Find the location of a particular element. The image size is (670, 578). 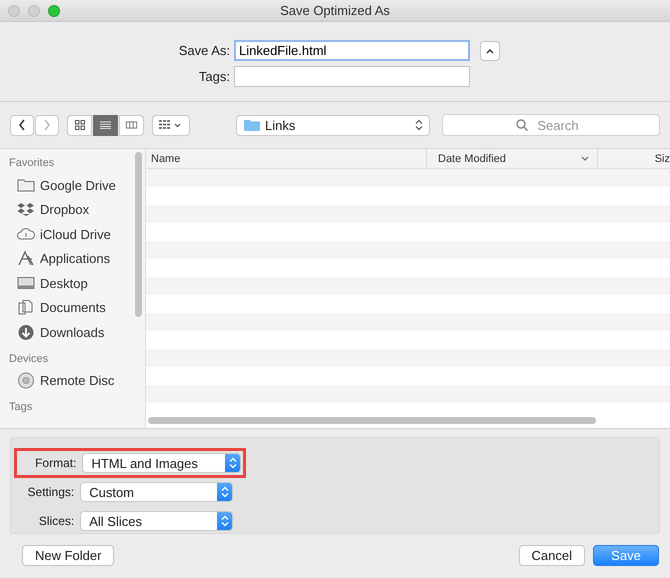

sidebar-item: Remote Disc is located at coordinates (72, 380).